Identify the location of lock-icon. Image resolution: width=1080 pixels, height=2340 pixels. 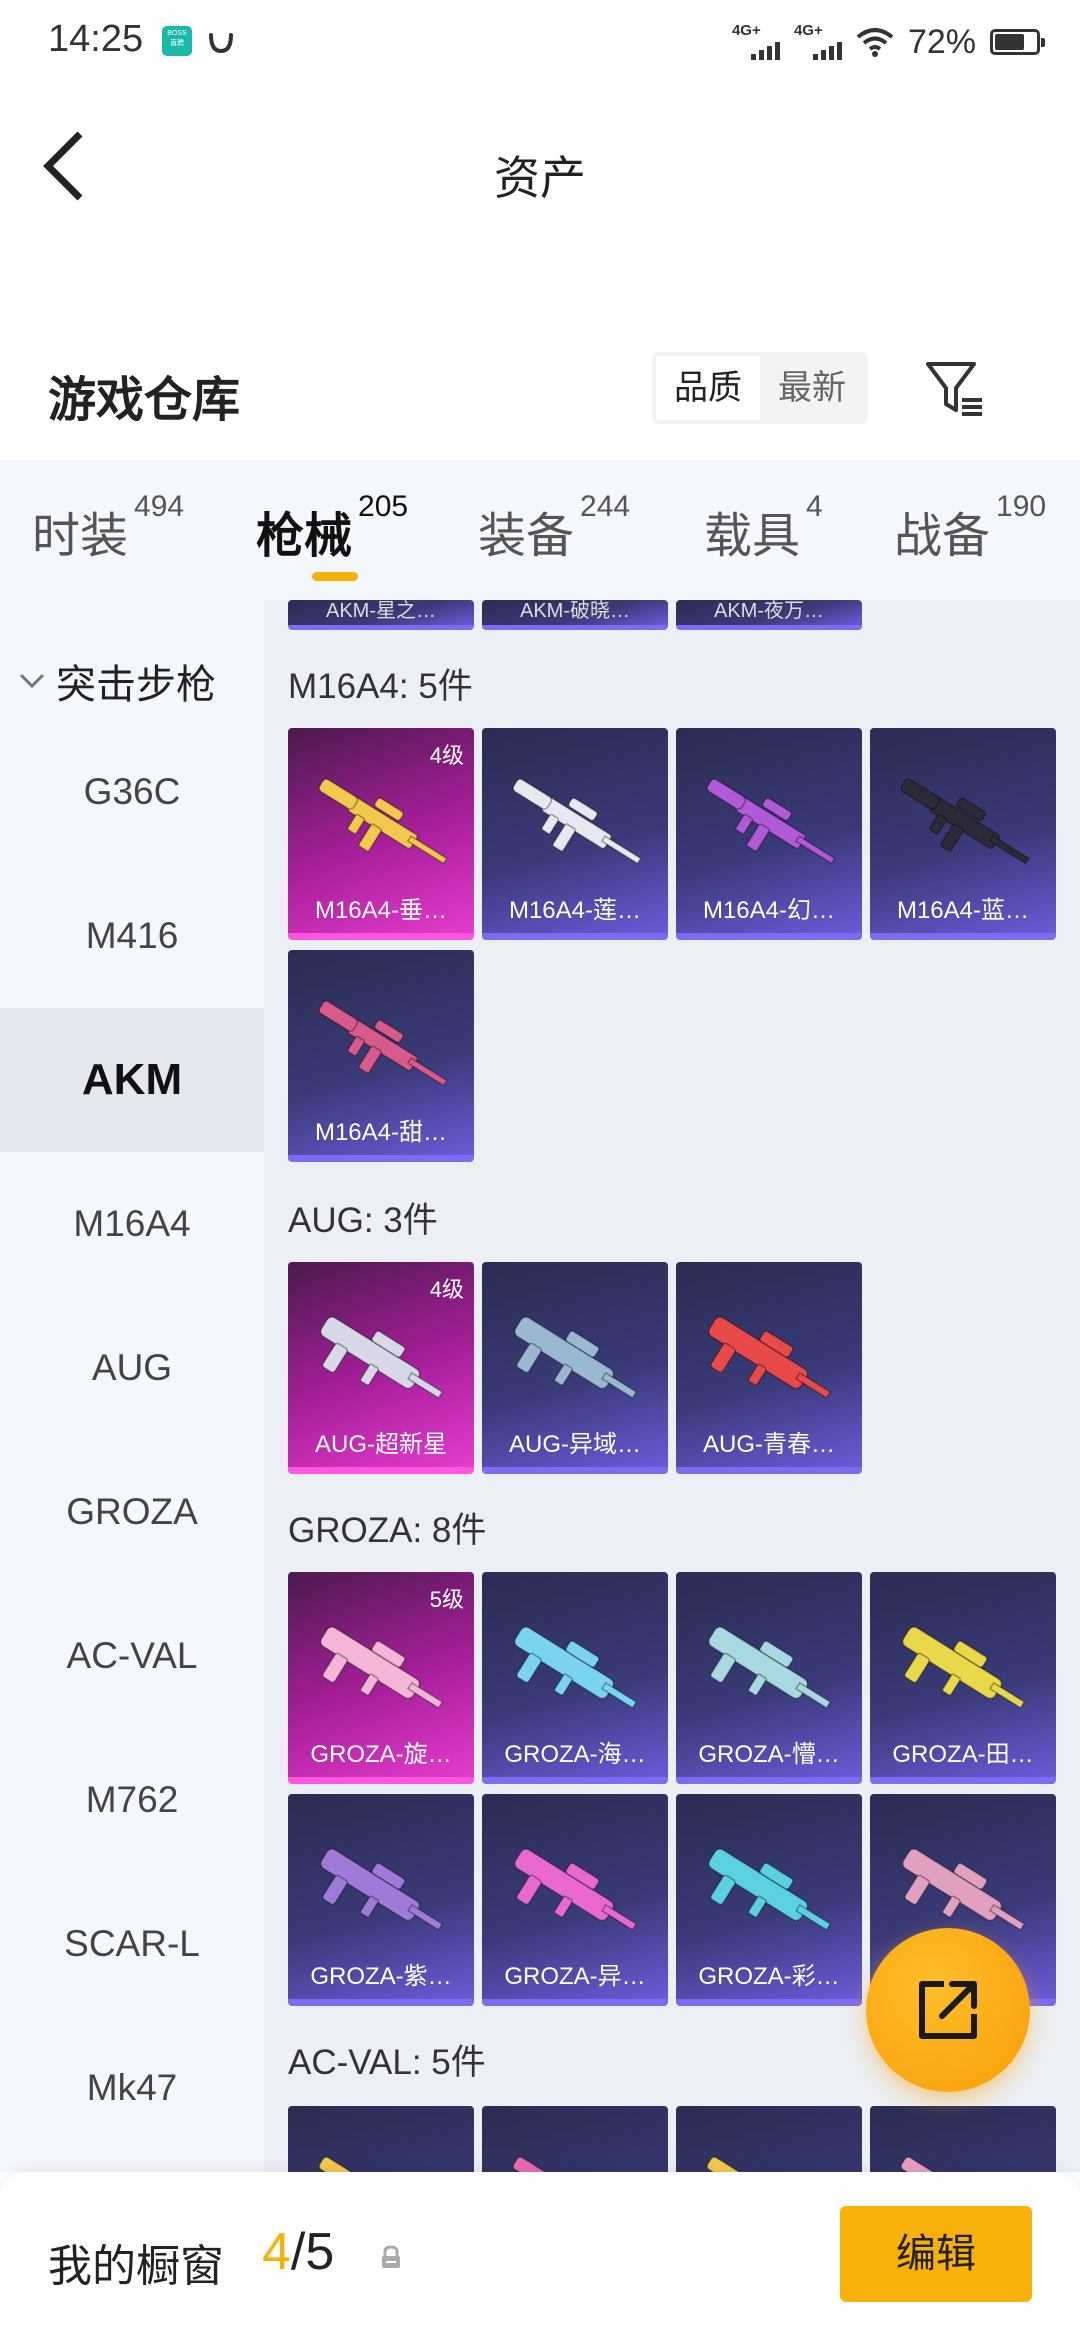
(391, 2256).